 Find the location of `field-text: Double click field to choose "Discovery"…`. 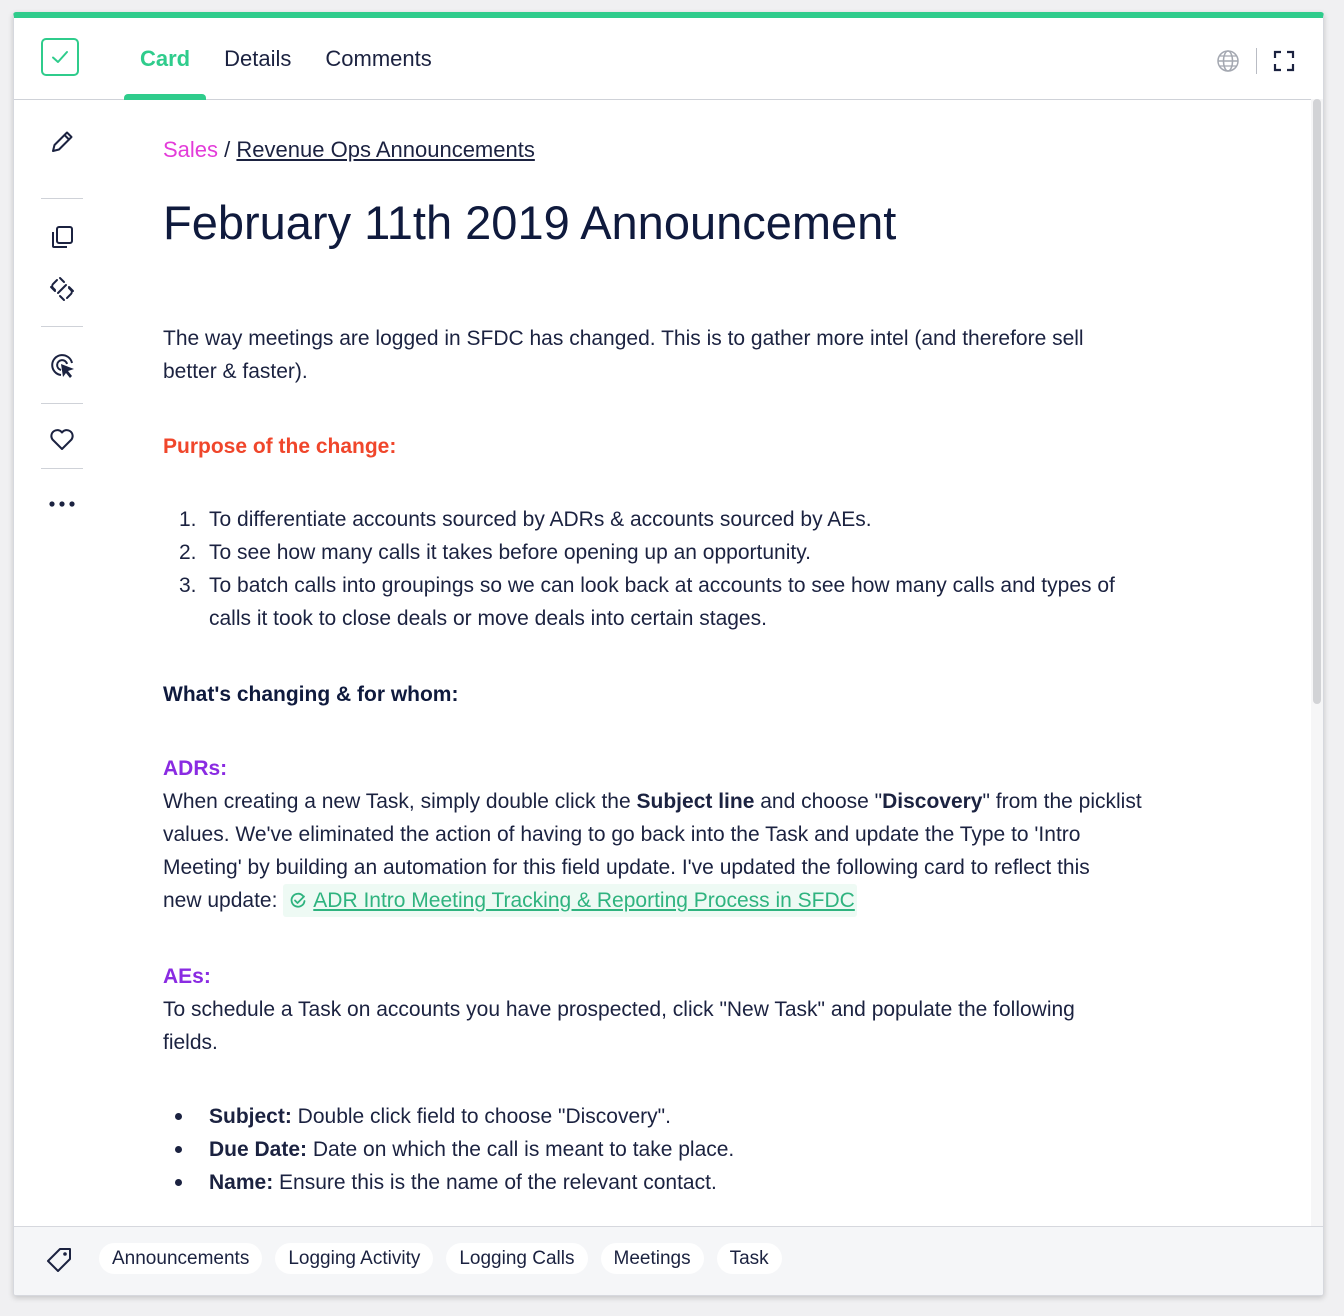

field-text: Double click field to choose "Discovery"… is located at coordinates (481, 1116).